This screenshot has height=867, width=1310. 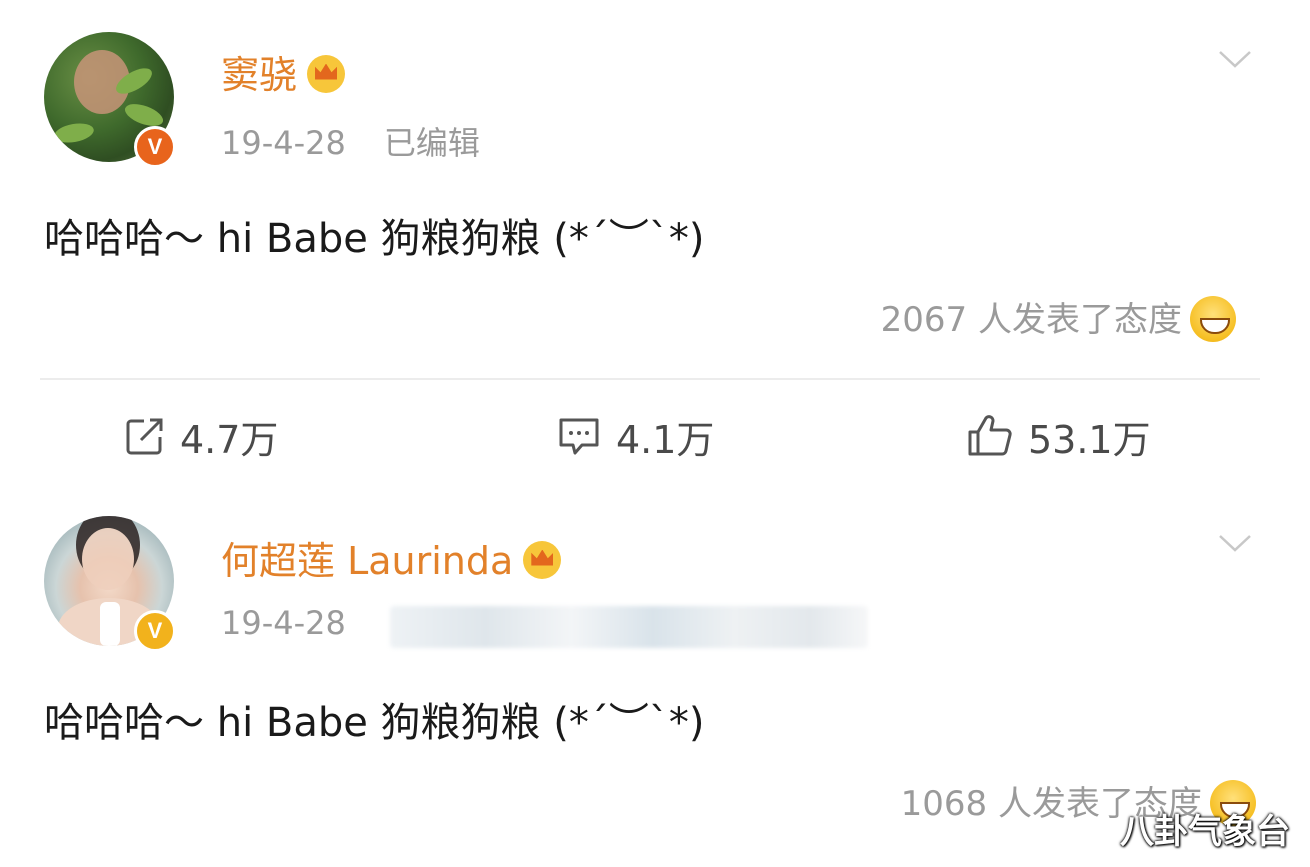 I want to click on comment-icon, so click(x=579, y=436).